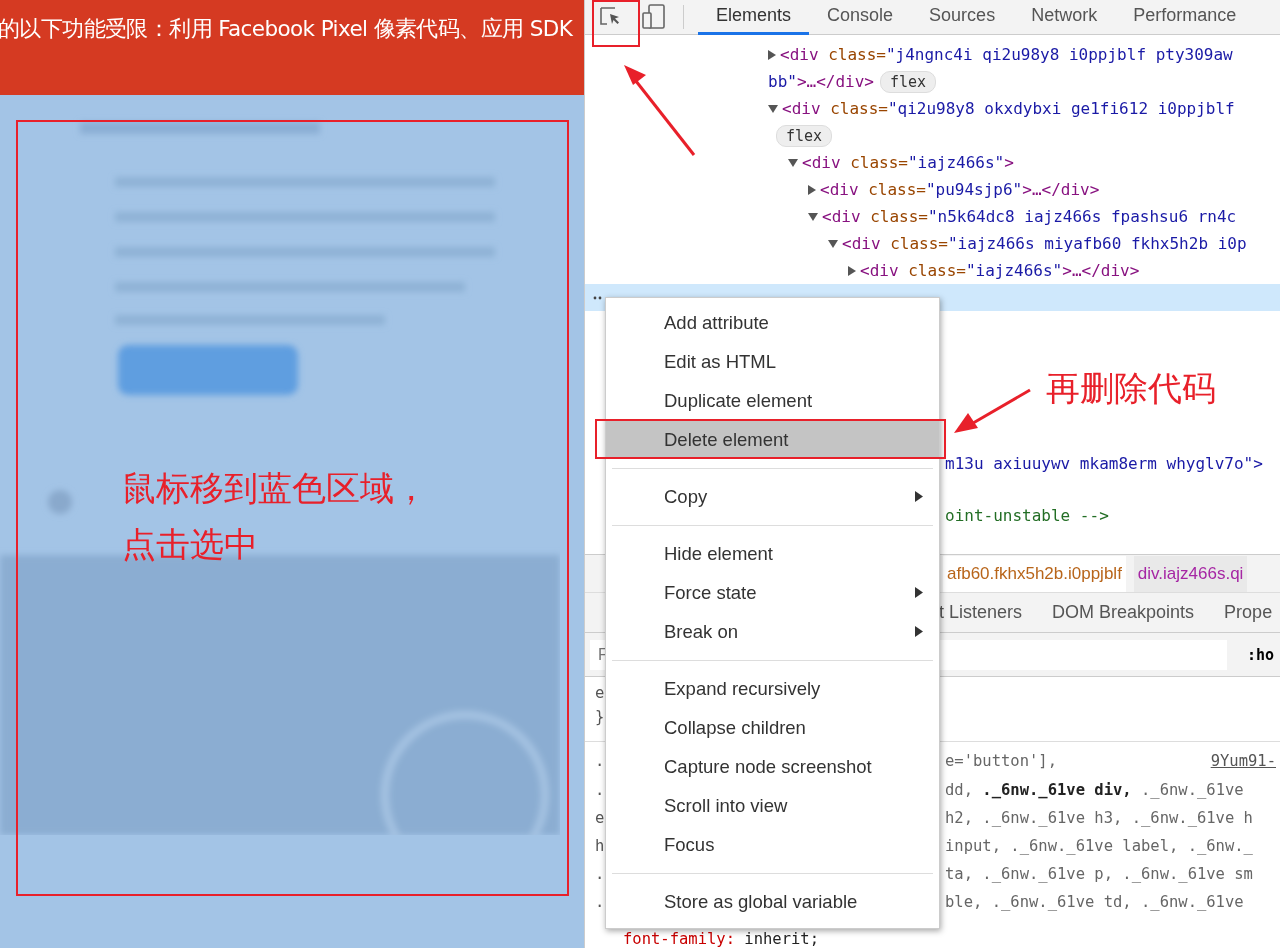  I want to click on dom-code-fragment: m13u axiuuywv mkam8erm whyglv7o">, so click(1104, 464).